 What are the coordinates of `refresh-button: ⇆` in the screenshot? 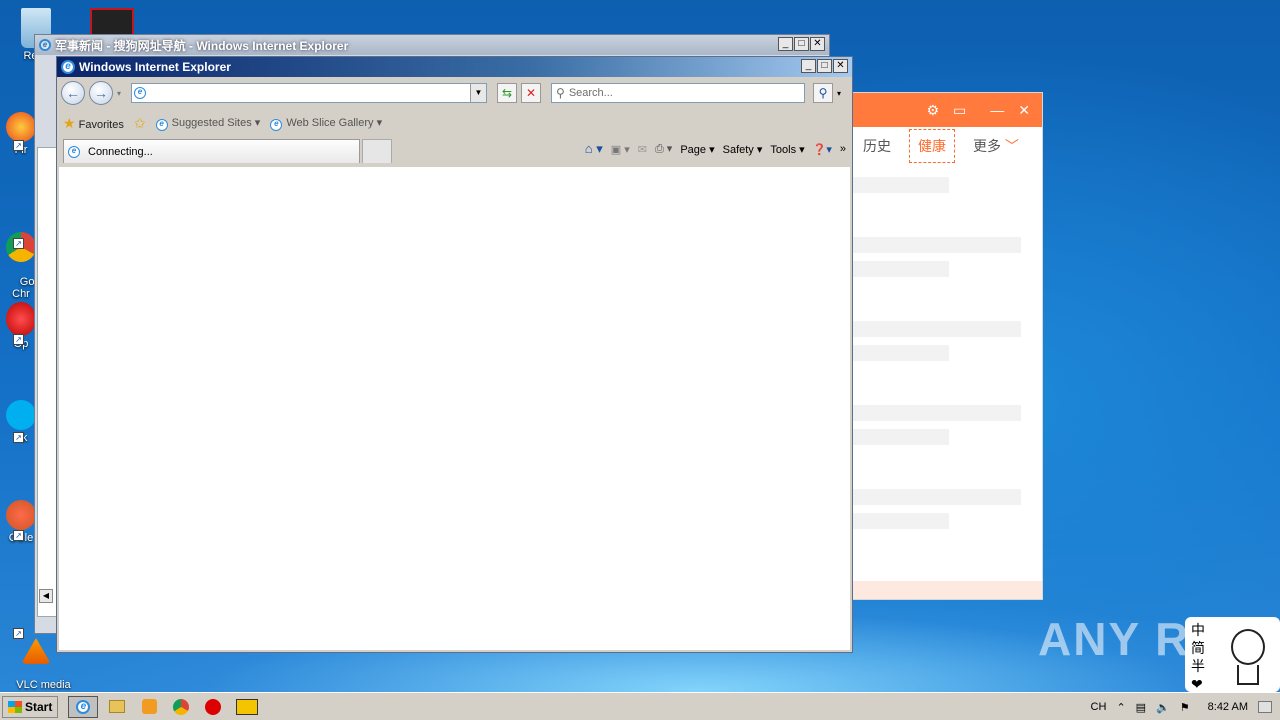 It's located at (507, 93).